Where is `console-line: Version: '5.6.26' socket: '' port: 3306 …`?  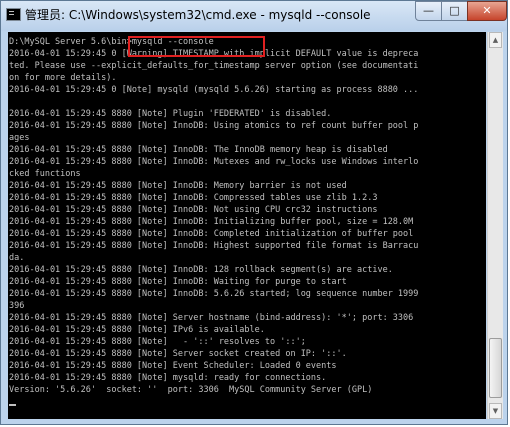 console-line: Version: '5.6.26' socket: '' port: 3306 … is located at coordinates (191, 390).